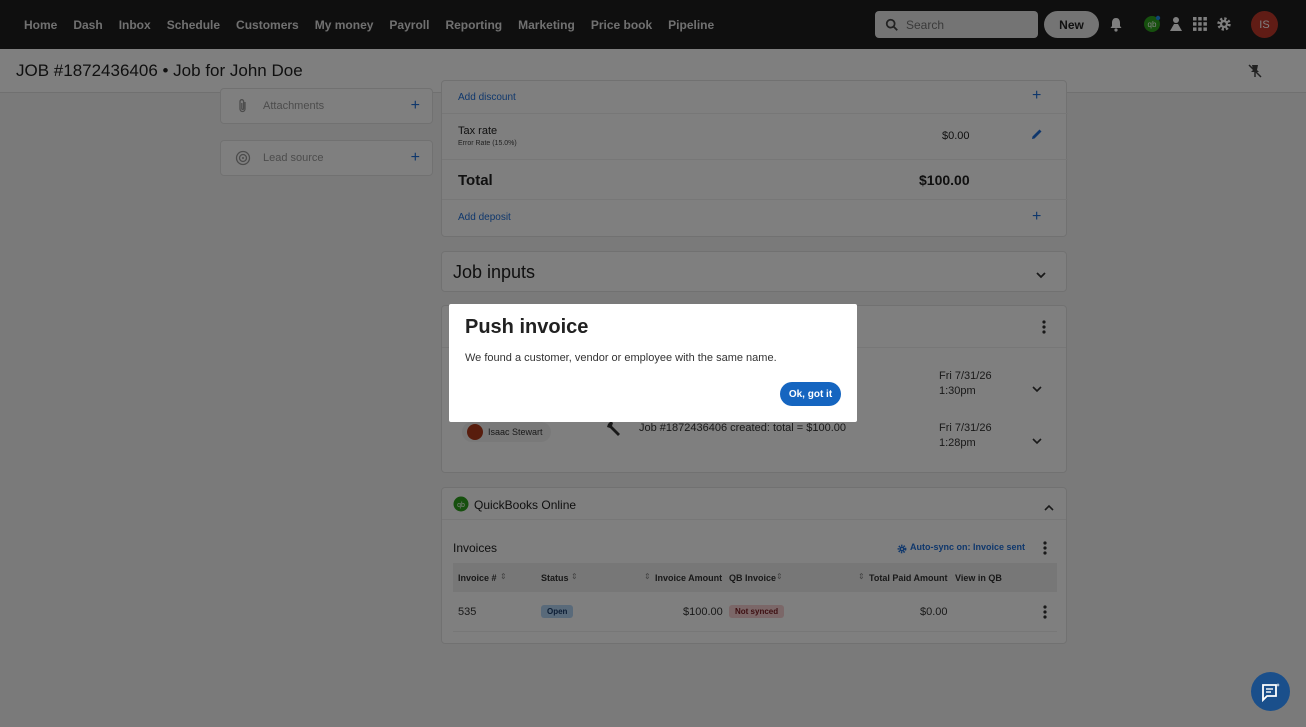 The width and height of the screenshot is (1306, 727). What do you see at coordinates (527, 327) in the screenshot?
I see `dialog-title: Push invoice` at bounding box center [527, 327].